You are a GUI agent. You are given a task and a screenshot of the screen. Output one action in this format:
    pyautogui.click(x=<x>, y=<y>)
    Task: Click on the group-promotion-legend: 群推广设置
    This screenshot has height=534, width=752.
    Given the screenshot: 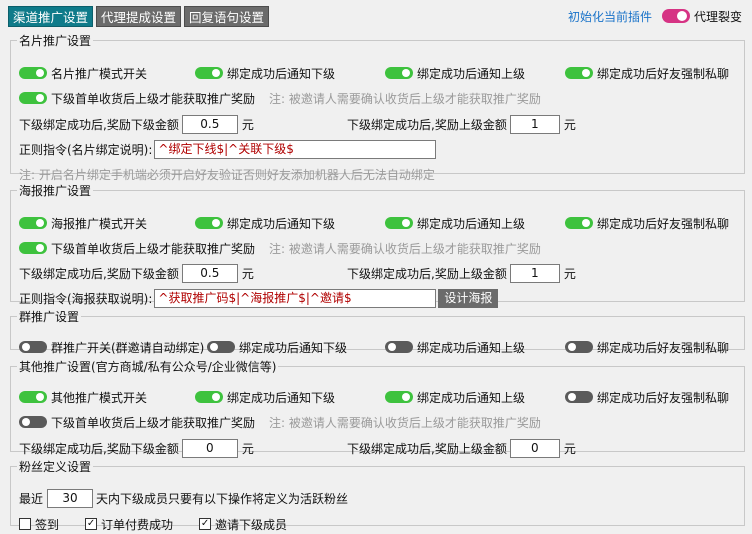 What is the action you would take?
    pyautogui.click(x=49, y=317)
    